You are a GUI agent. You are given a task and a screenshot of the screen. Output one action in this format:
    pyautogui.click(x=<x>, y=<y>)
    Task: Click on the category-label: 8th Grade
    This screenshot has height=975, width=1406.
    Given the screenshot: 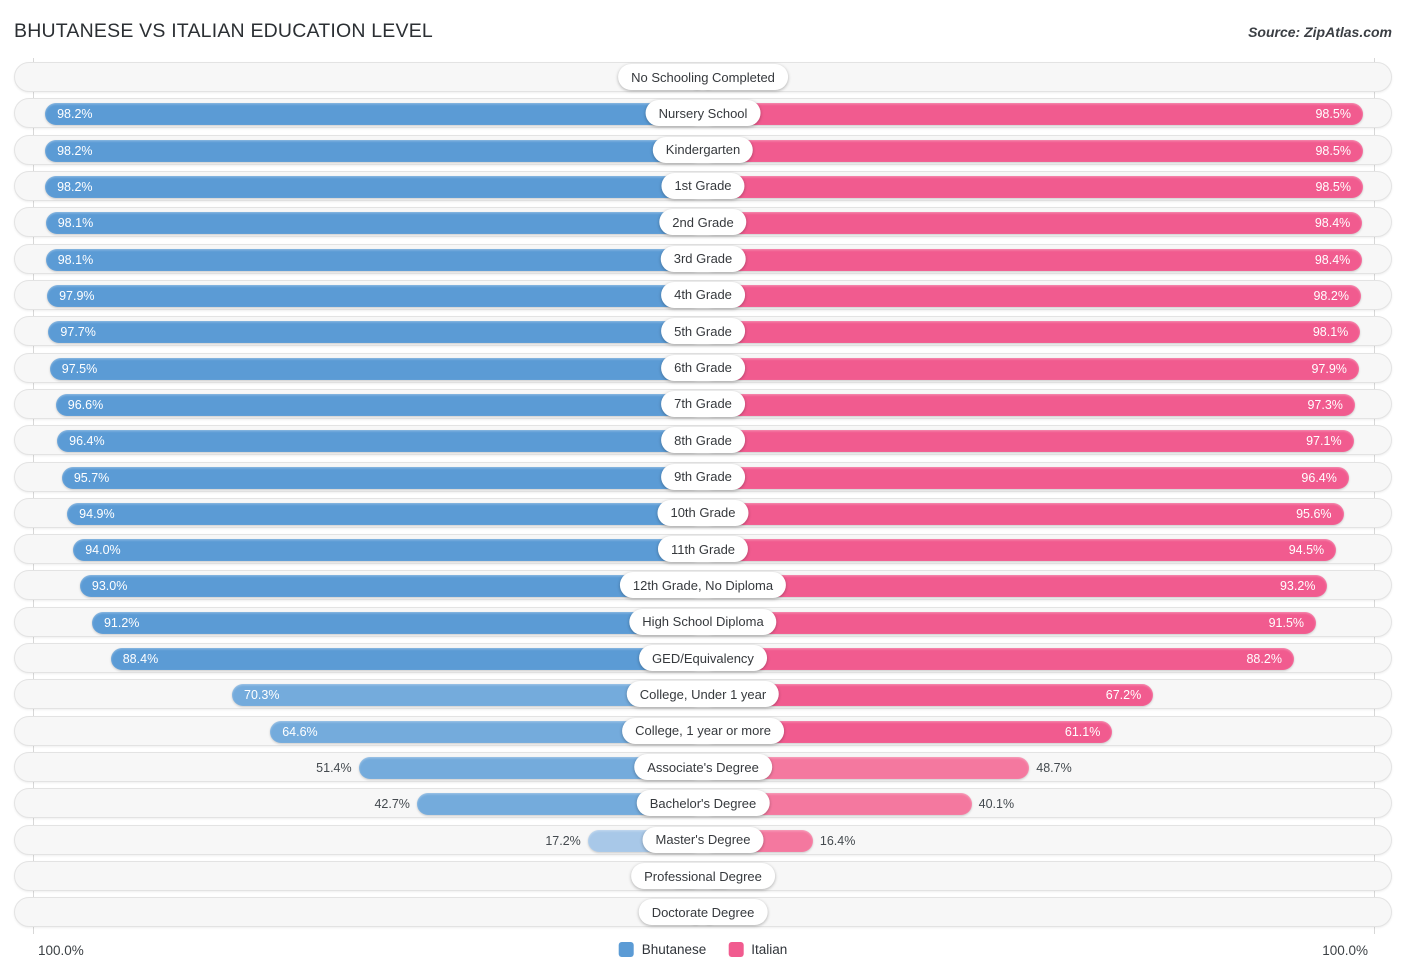 What is the action you would take?
    pyautogui.click(x=703, y=440)
    